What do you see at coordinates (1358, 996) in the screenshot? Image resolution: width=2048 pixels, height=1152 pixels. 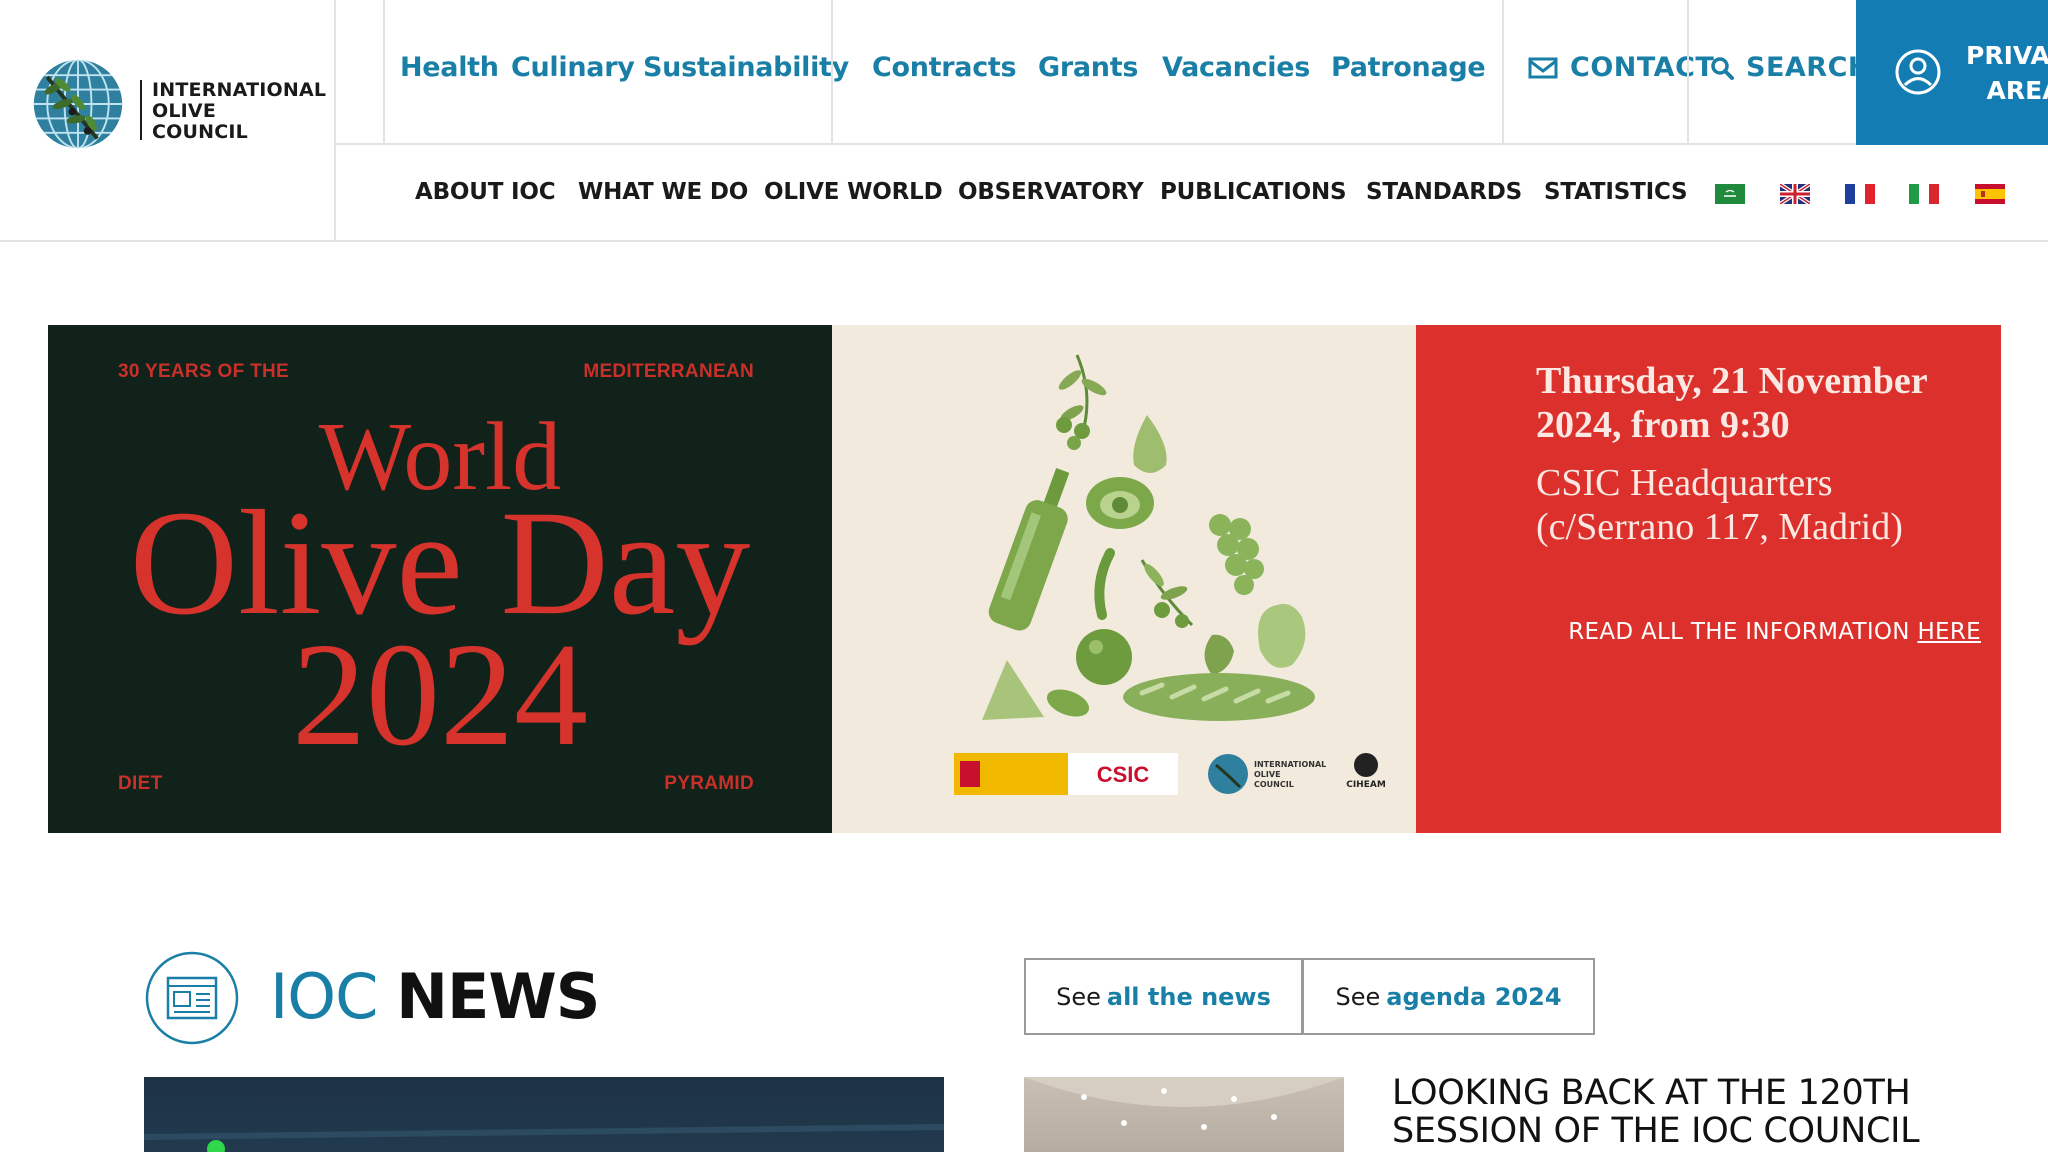 I see `agenda-prefix: See` at bounding box center [1358, 996].